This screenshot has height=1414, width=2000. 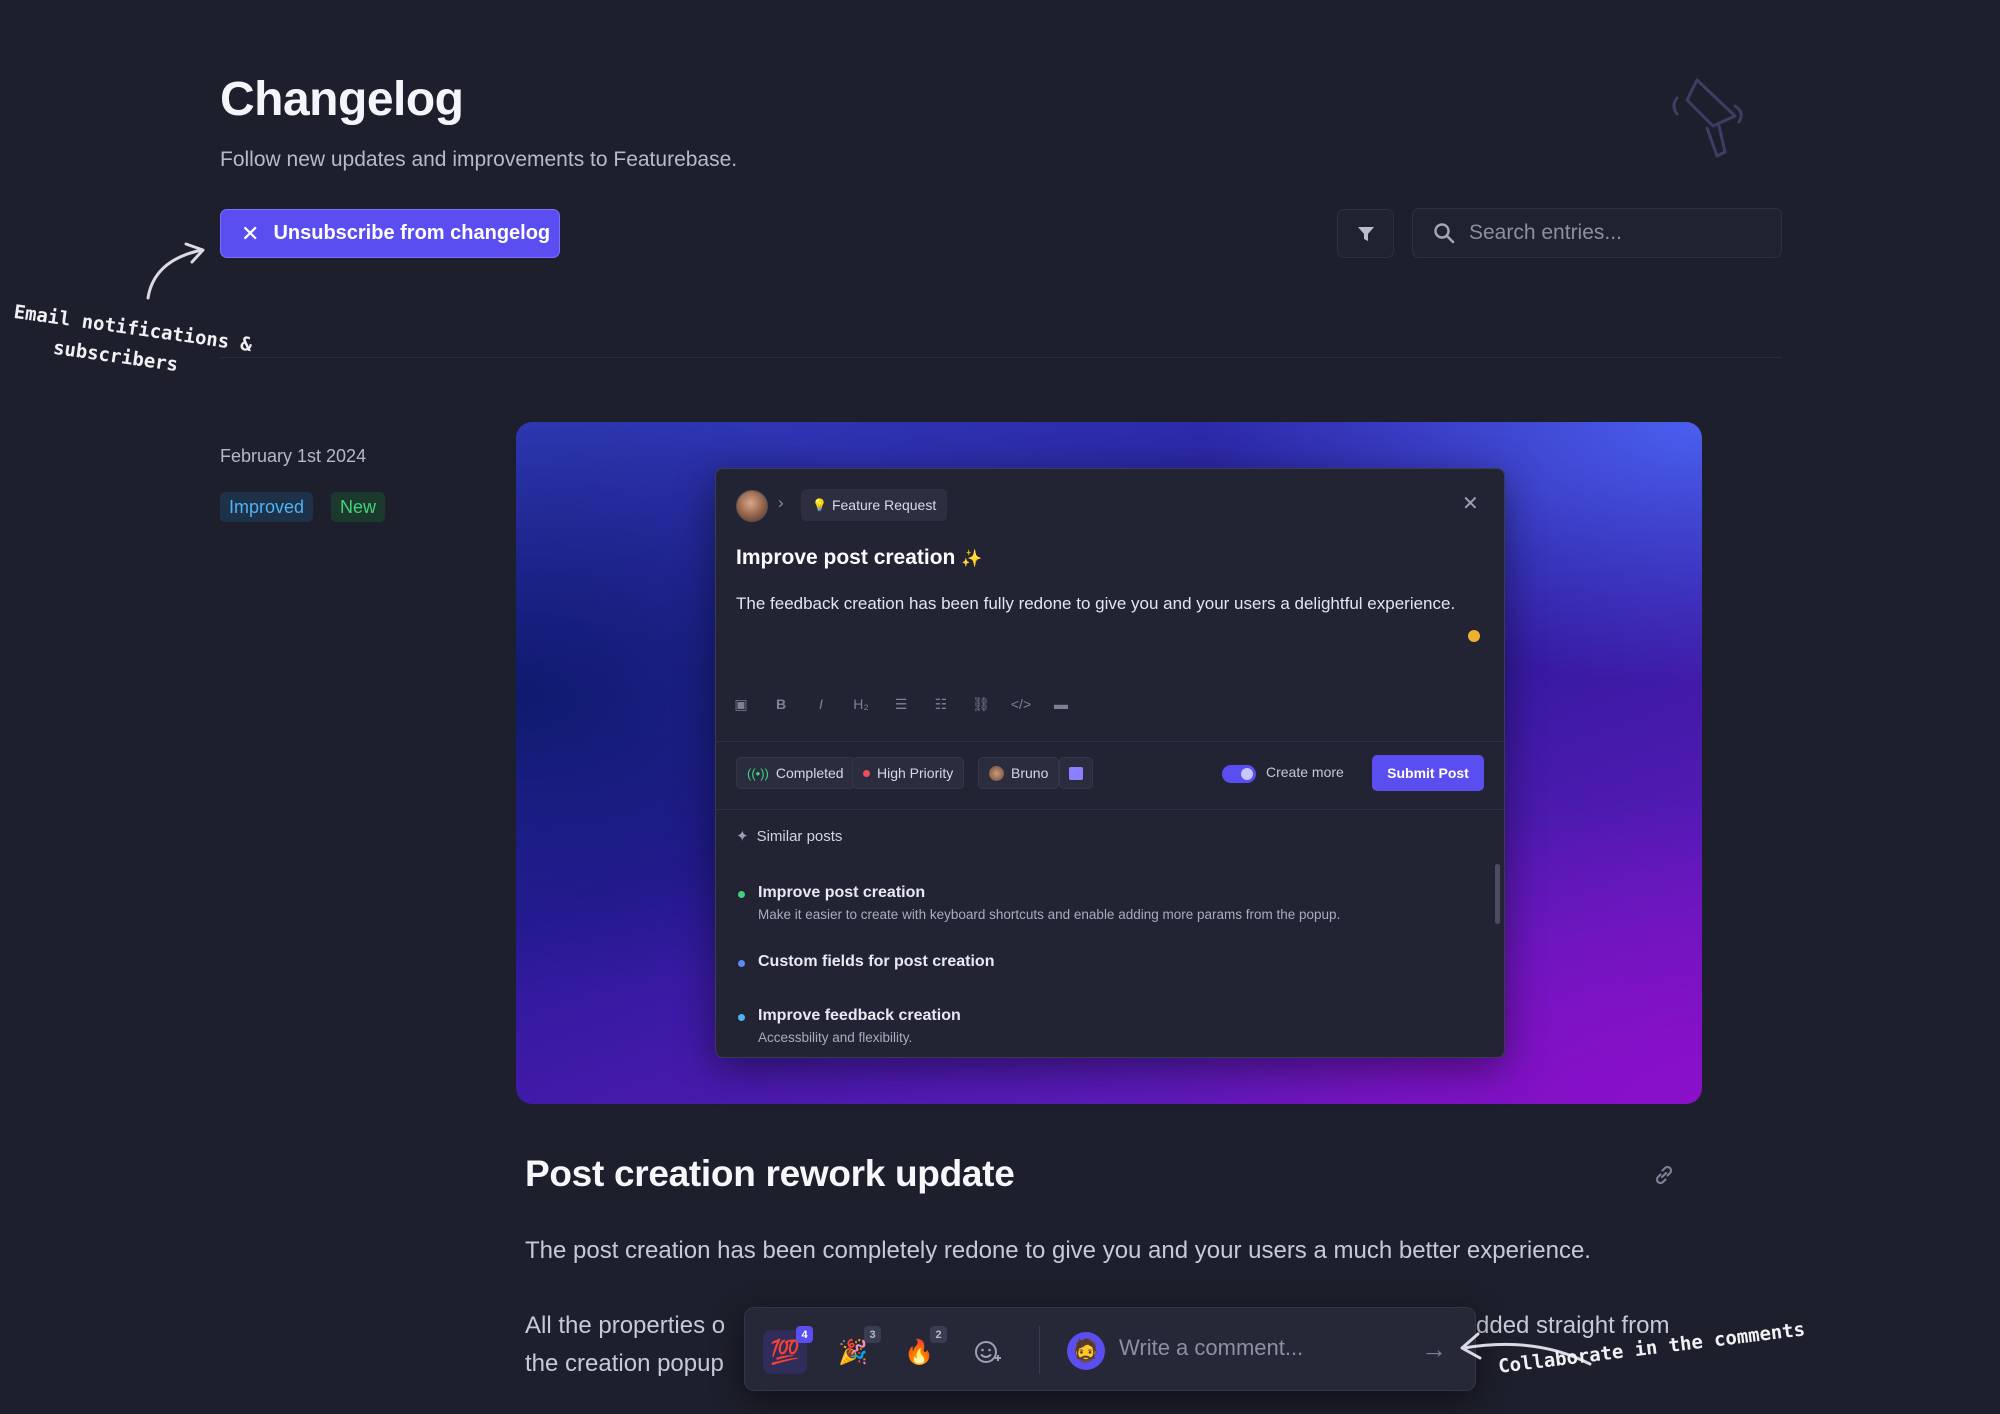 I want to click on comment-bar: 💯 4 🎉 3 🔥 2 🧔 →, so click(x=1110, y=1349).